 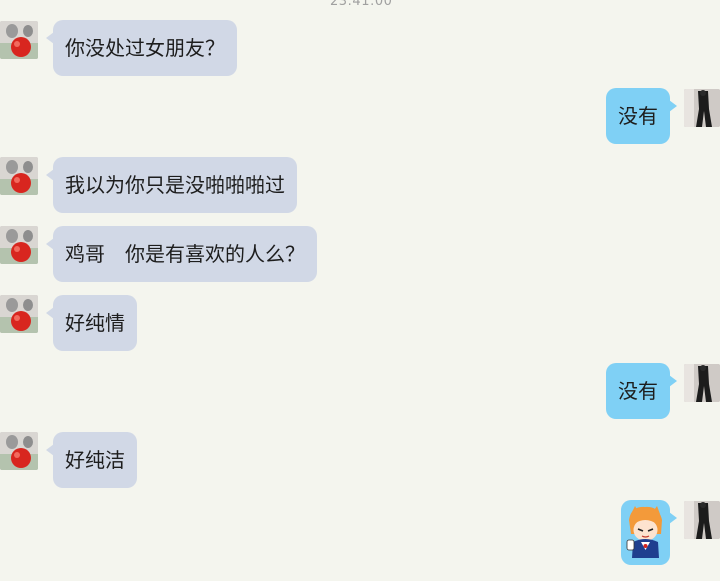 What do you see at coordinates (141, 48) in the screenshot?
I see `received-message-bubble: 你没处过女朋友？` at bounding box center [141, 48].